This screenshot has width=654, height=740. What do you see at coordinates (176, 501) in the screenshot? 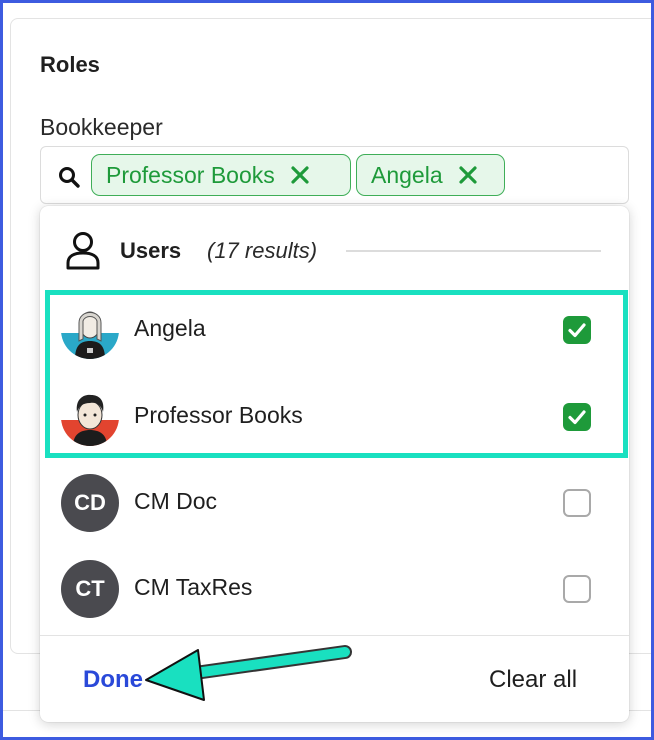
I see `user-name: CM Doc` at bounding box center [176, 501].